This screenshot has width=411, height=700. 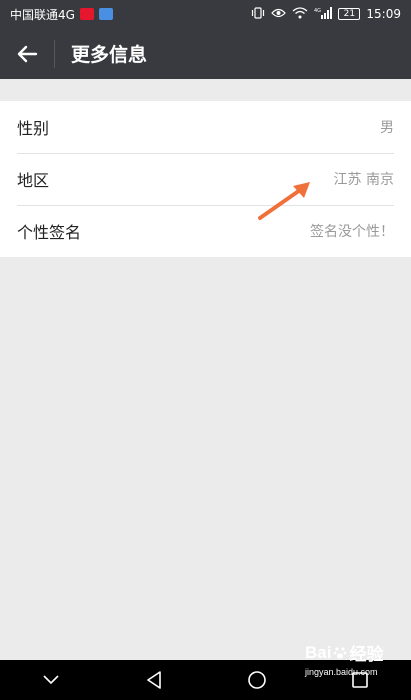 What do you see at coordinates (366, 654) in the screenshot?
I see `watermark-brand-b: 经验` at bounding box center [366, 654].